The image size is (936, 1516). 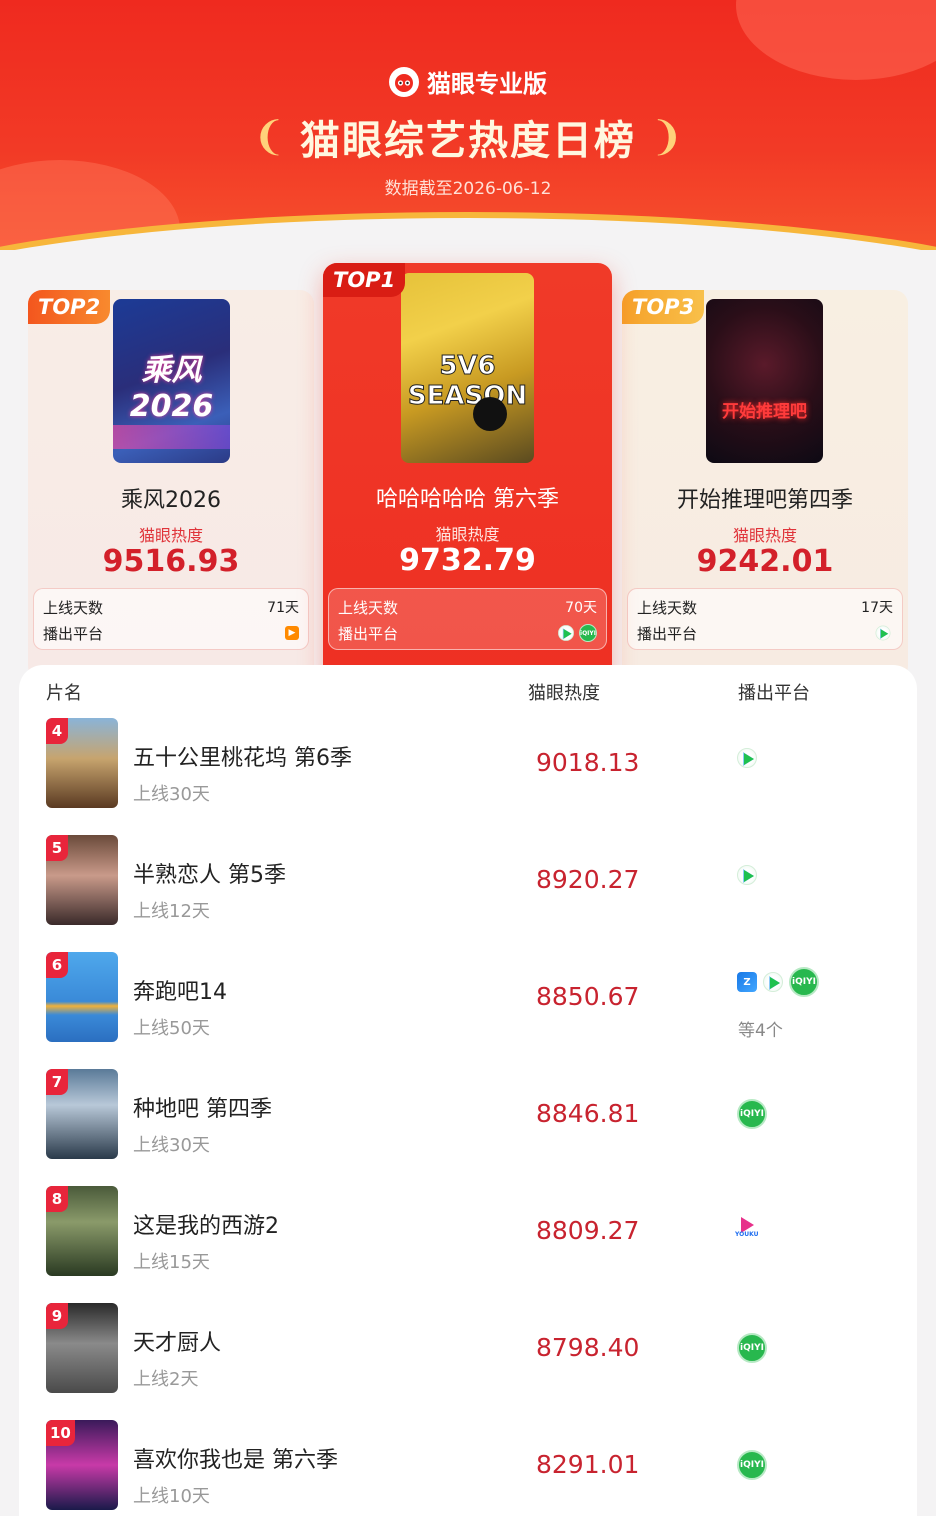 I want to click on column-header-platform: 播出平台, so click(x=774, y=693).